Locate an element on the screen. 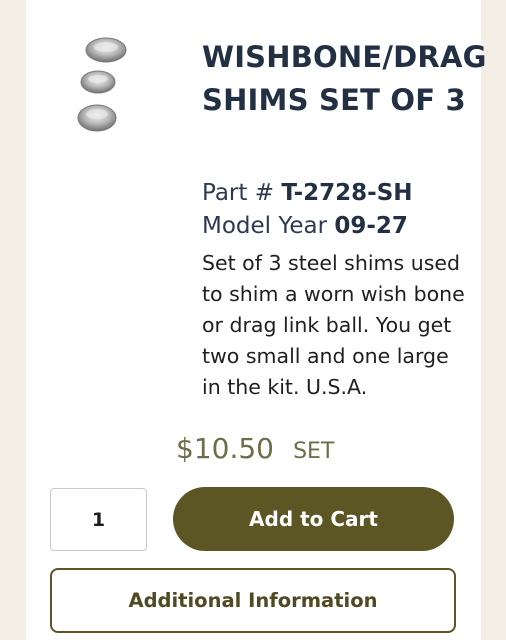 Image resolution: width=506 pixels, height=640 pixels. price-value: $10.50 is located at coordinates (225, 448).